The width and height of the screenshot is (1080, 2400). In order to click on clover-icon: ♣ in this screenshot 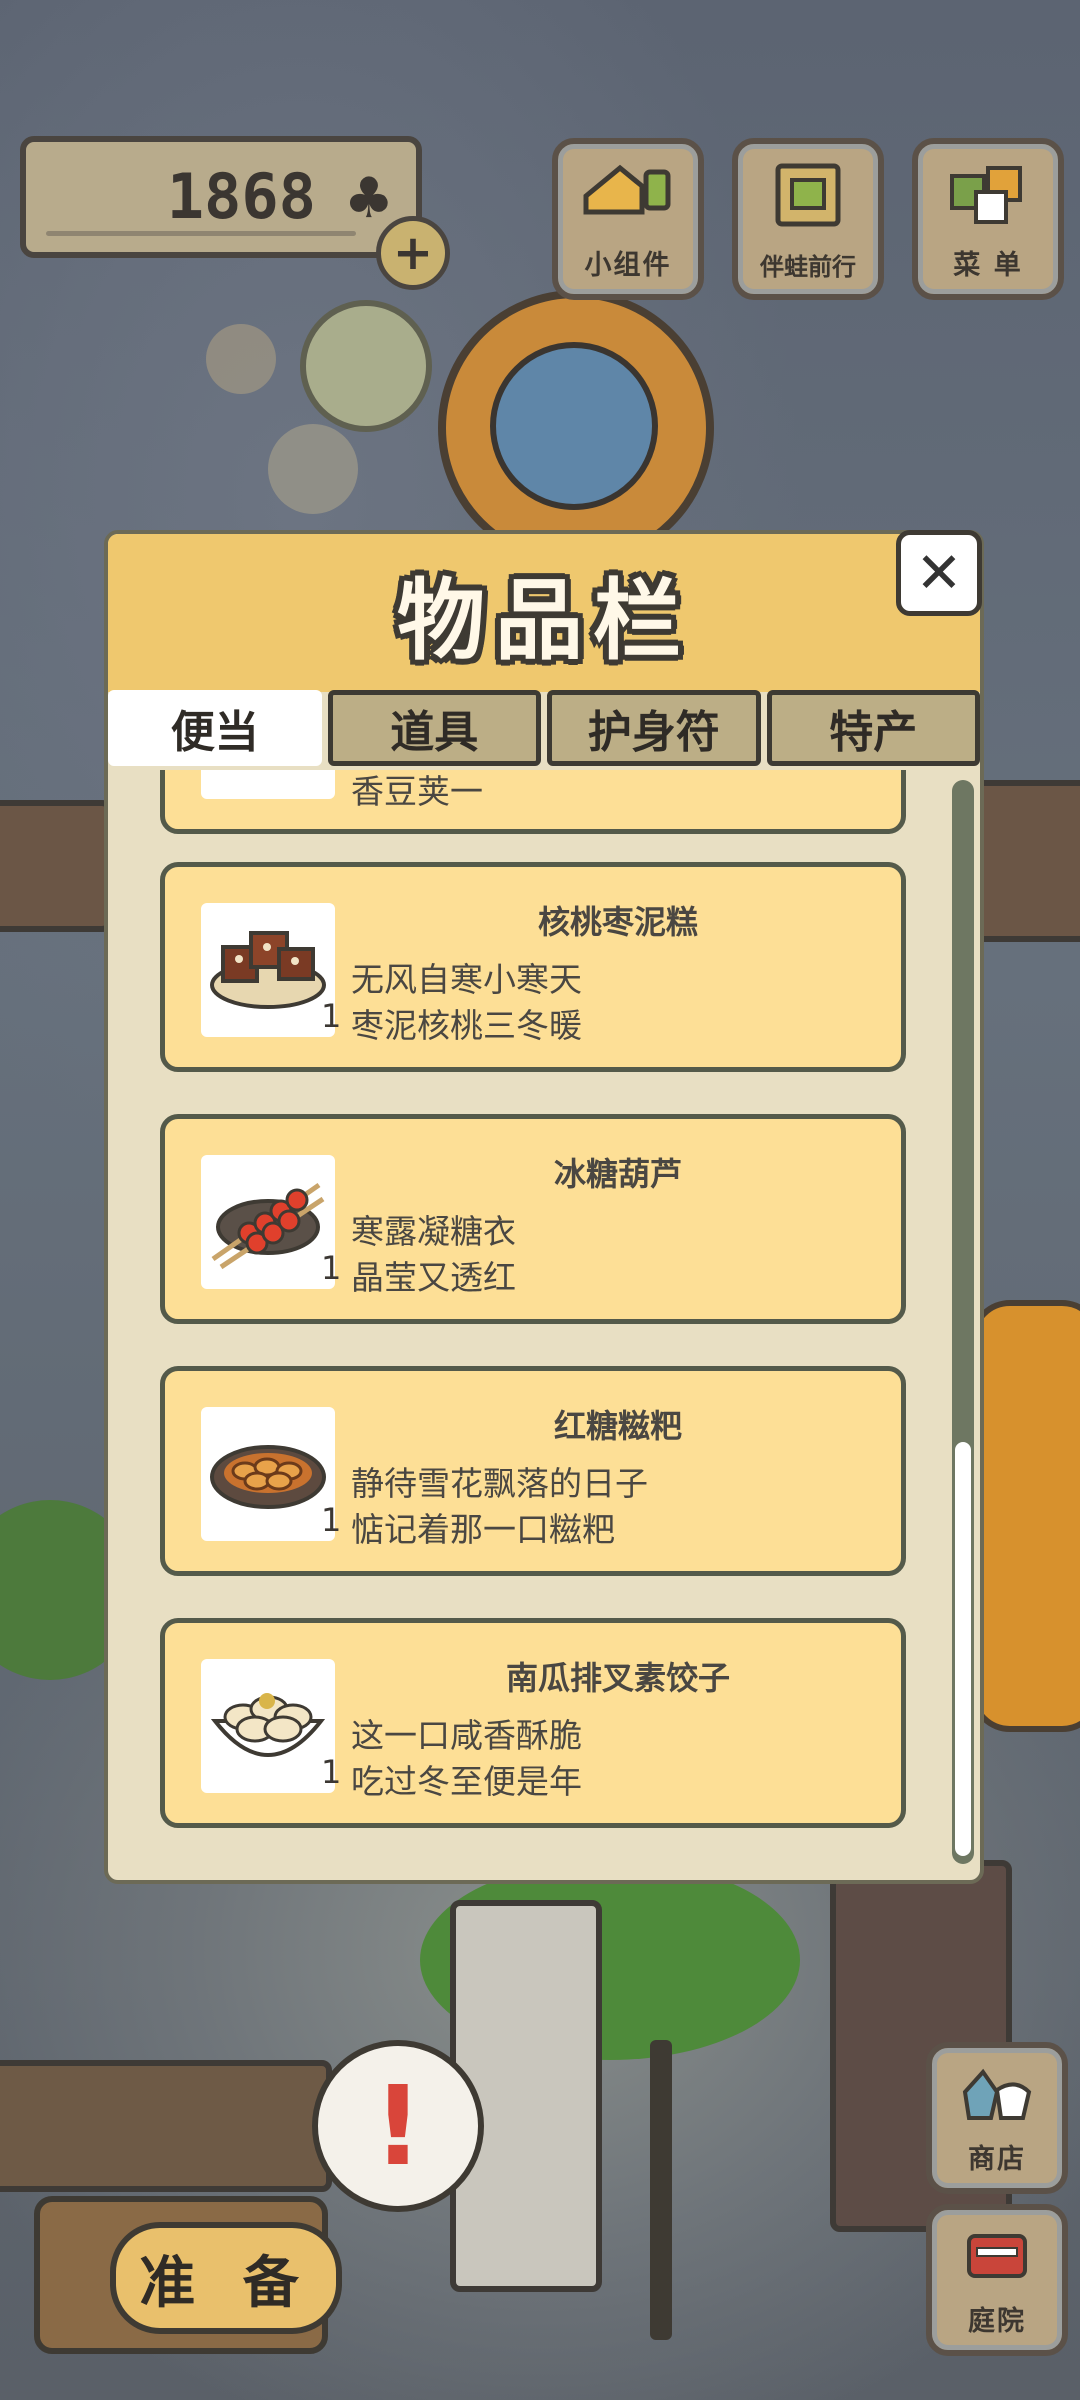, I will do `click(368, 198)`.